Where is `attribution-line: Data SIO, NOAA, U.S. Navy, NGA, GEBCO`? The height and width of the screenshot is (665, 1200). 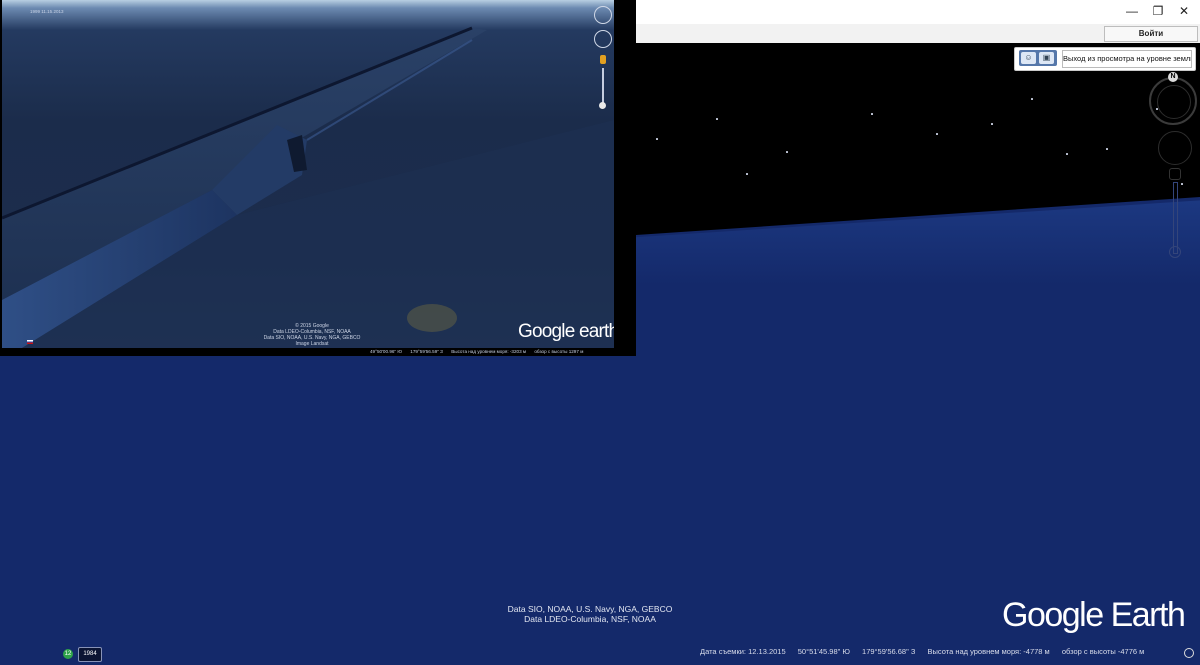 attribution-line: Data SIO, NOAA, U.S. Navy, NGA, GEBCO is located at coordinates (590, 609).